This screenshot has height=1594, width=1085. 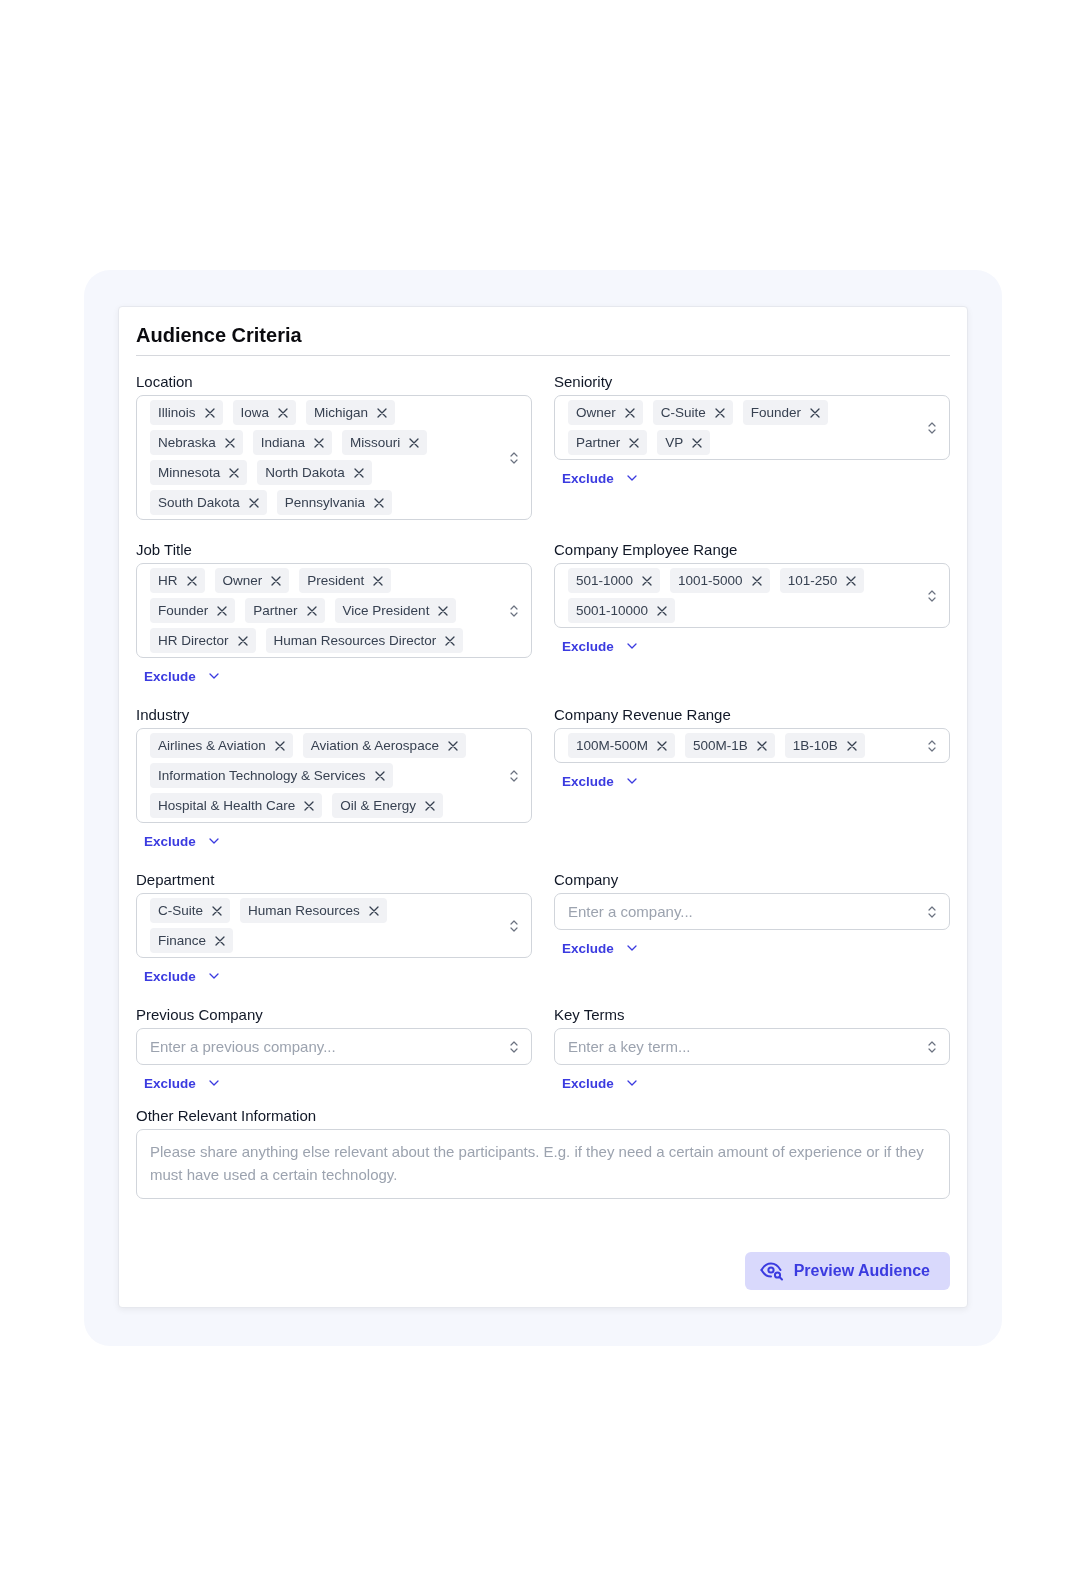 What do you see at coordinates (584, 382) in the screenshot?
I see `field-label: Seniority` at bounding box center [584, 382].